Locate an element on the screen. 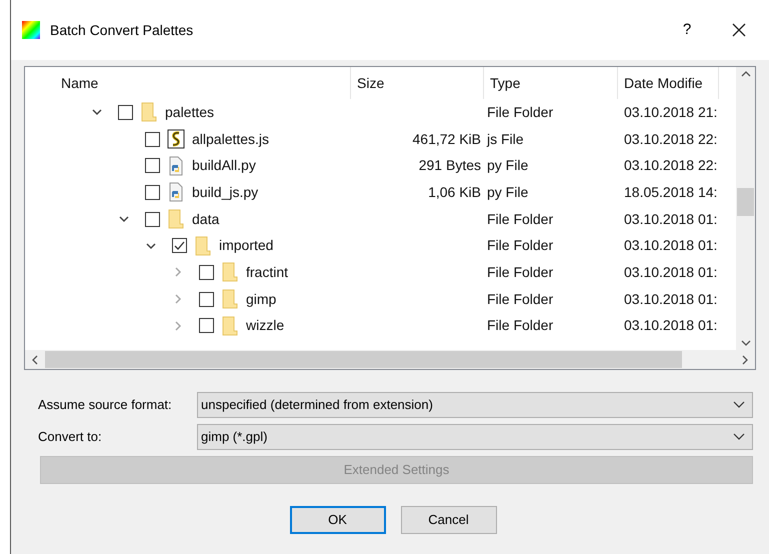 This screenshot has height=554, width=769. file-type: js File is located at coordinates (505, 138).